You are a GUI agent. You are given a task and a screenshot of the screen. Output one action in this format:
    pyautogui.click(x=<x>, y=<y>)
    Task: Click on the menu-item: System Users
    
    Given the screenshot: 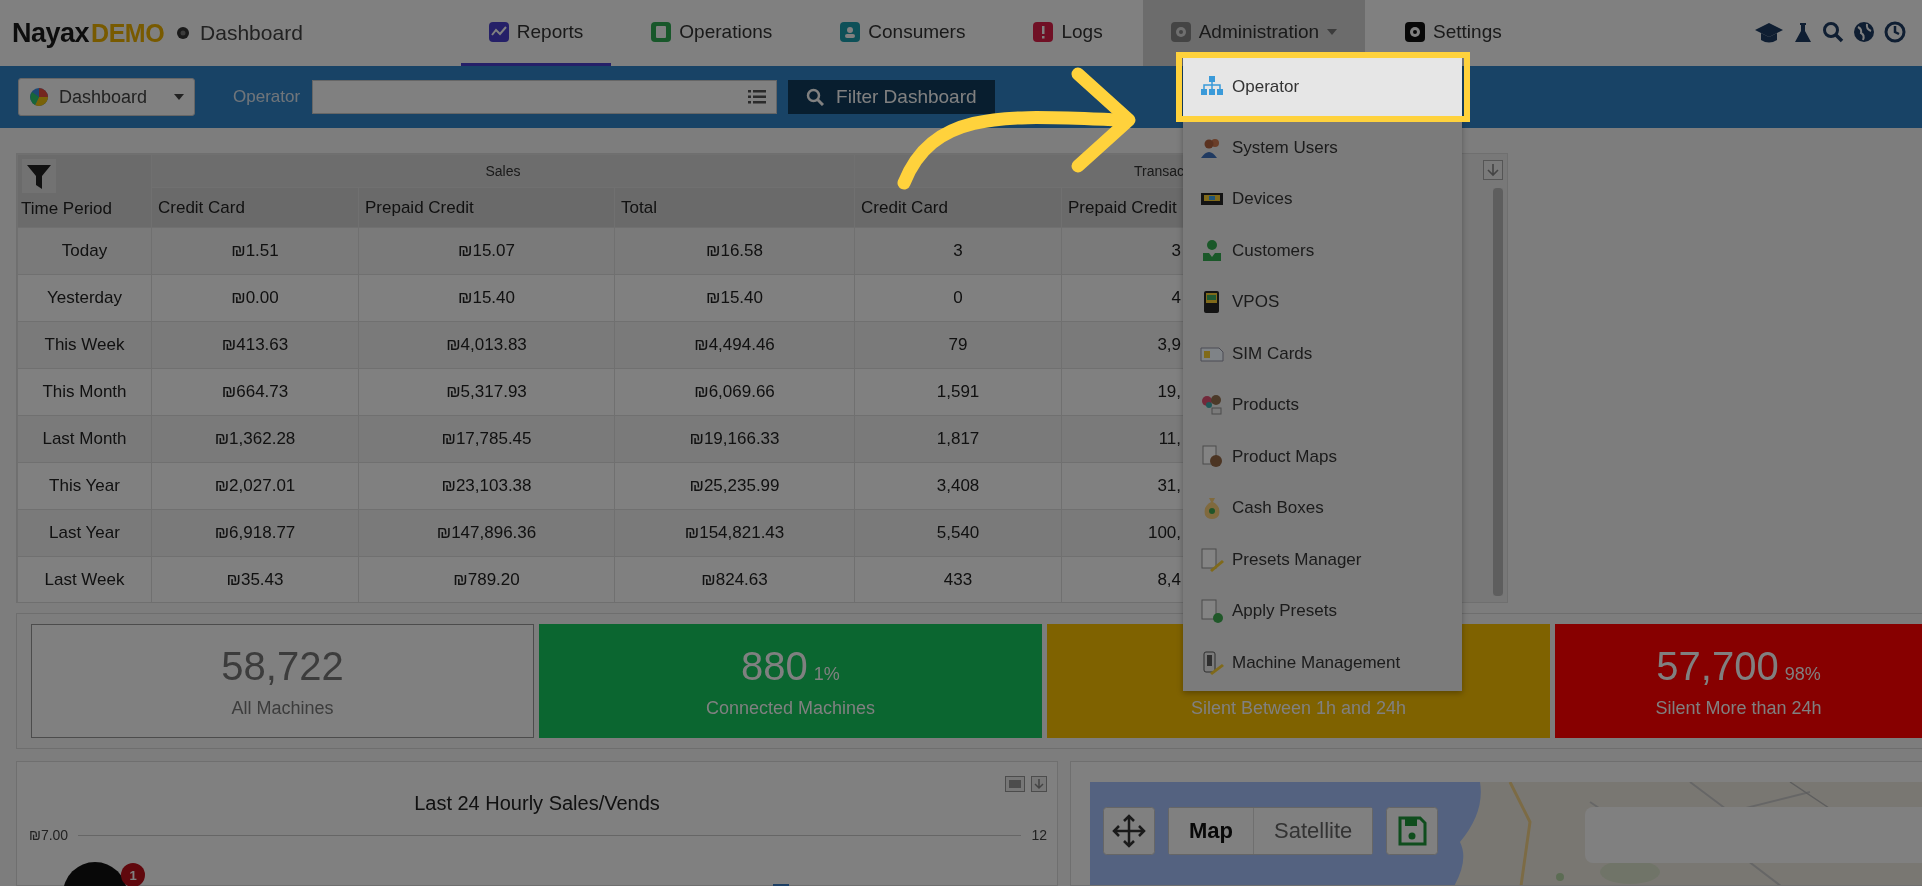 What is the action you would take?
    pyautogui.click(x=1322, y=148)
    